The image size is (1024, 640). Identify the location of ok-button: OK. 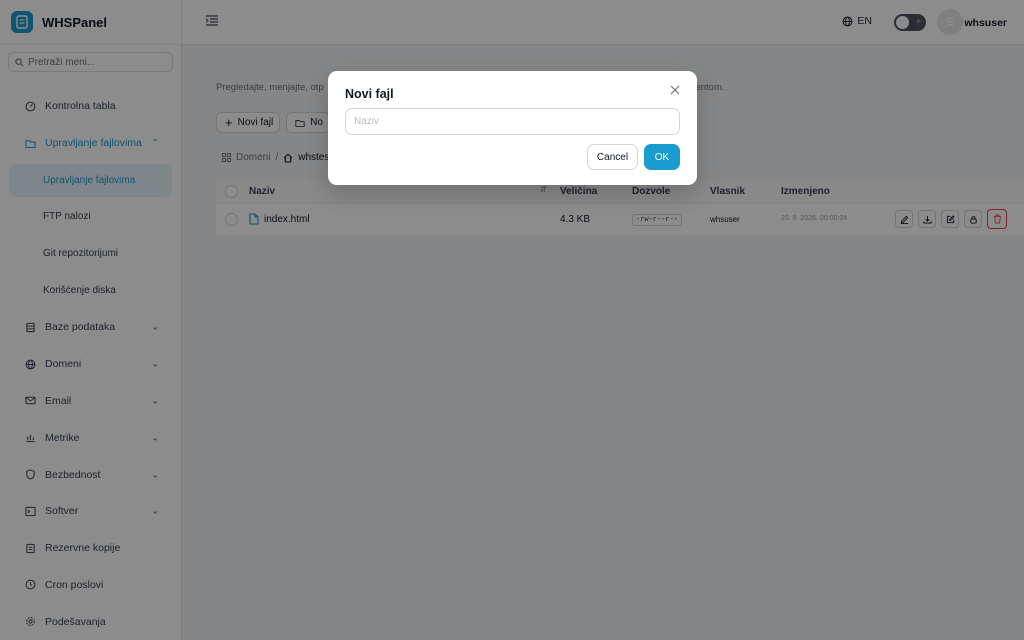
(662, 157).